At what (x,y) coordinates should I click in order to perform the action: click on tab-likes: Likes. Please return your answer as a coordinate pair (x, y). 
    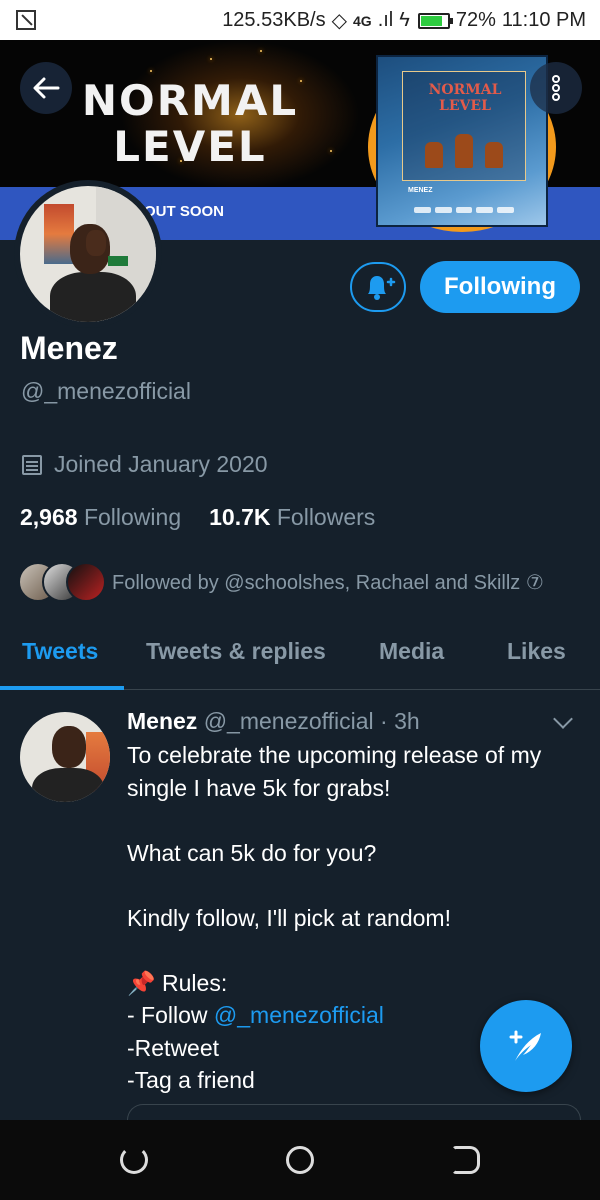
    Looking at the image, I should click on (536, 651).